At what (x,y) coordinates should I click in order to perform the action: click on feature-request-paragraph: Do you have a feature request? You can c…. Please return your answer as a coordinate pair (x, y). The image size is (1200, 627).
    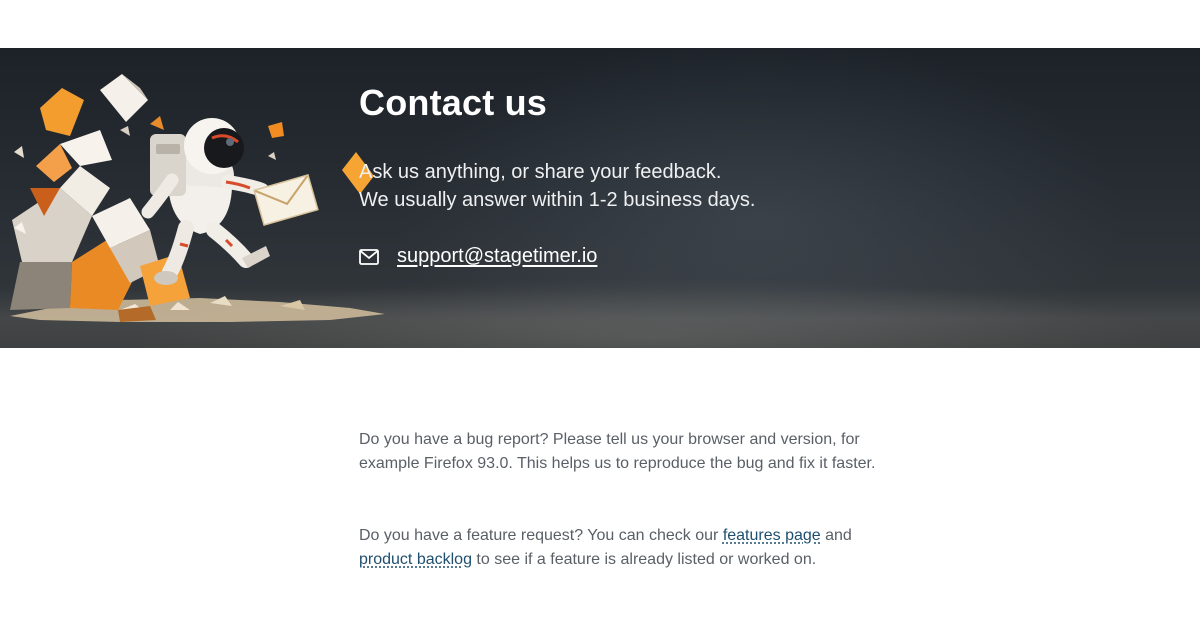
    Looking at the image, I should click on (629, 548).